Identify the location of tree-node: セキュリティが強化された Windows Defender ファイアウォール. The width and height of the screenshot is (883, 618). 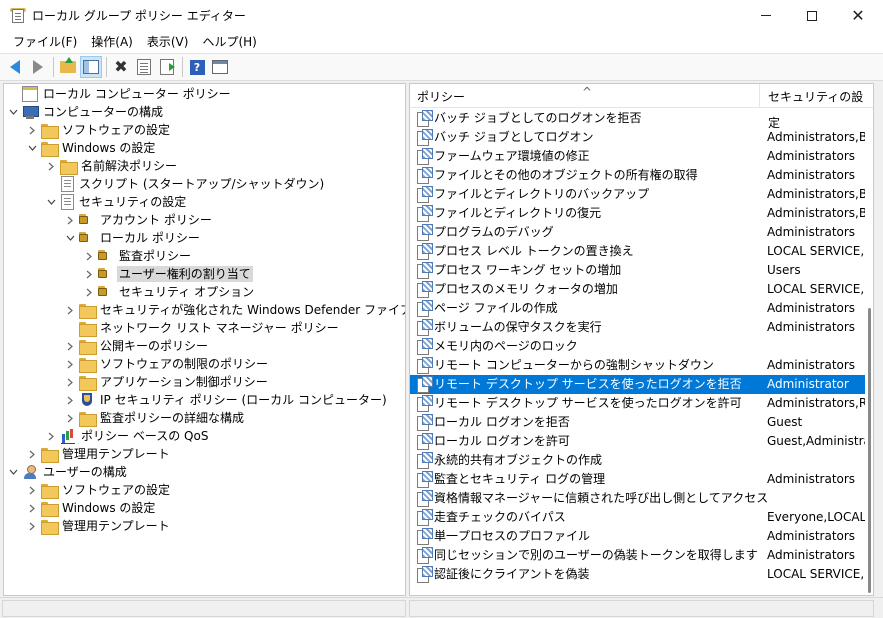
(234, 310).